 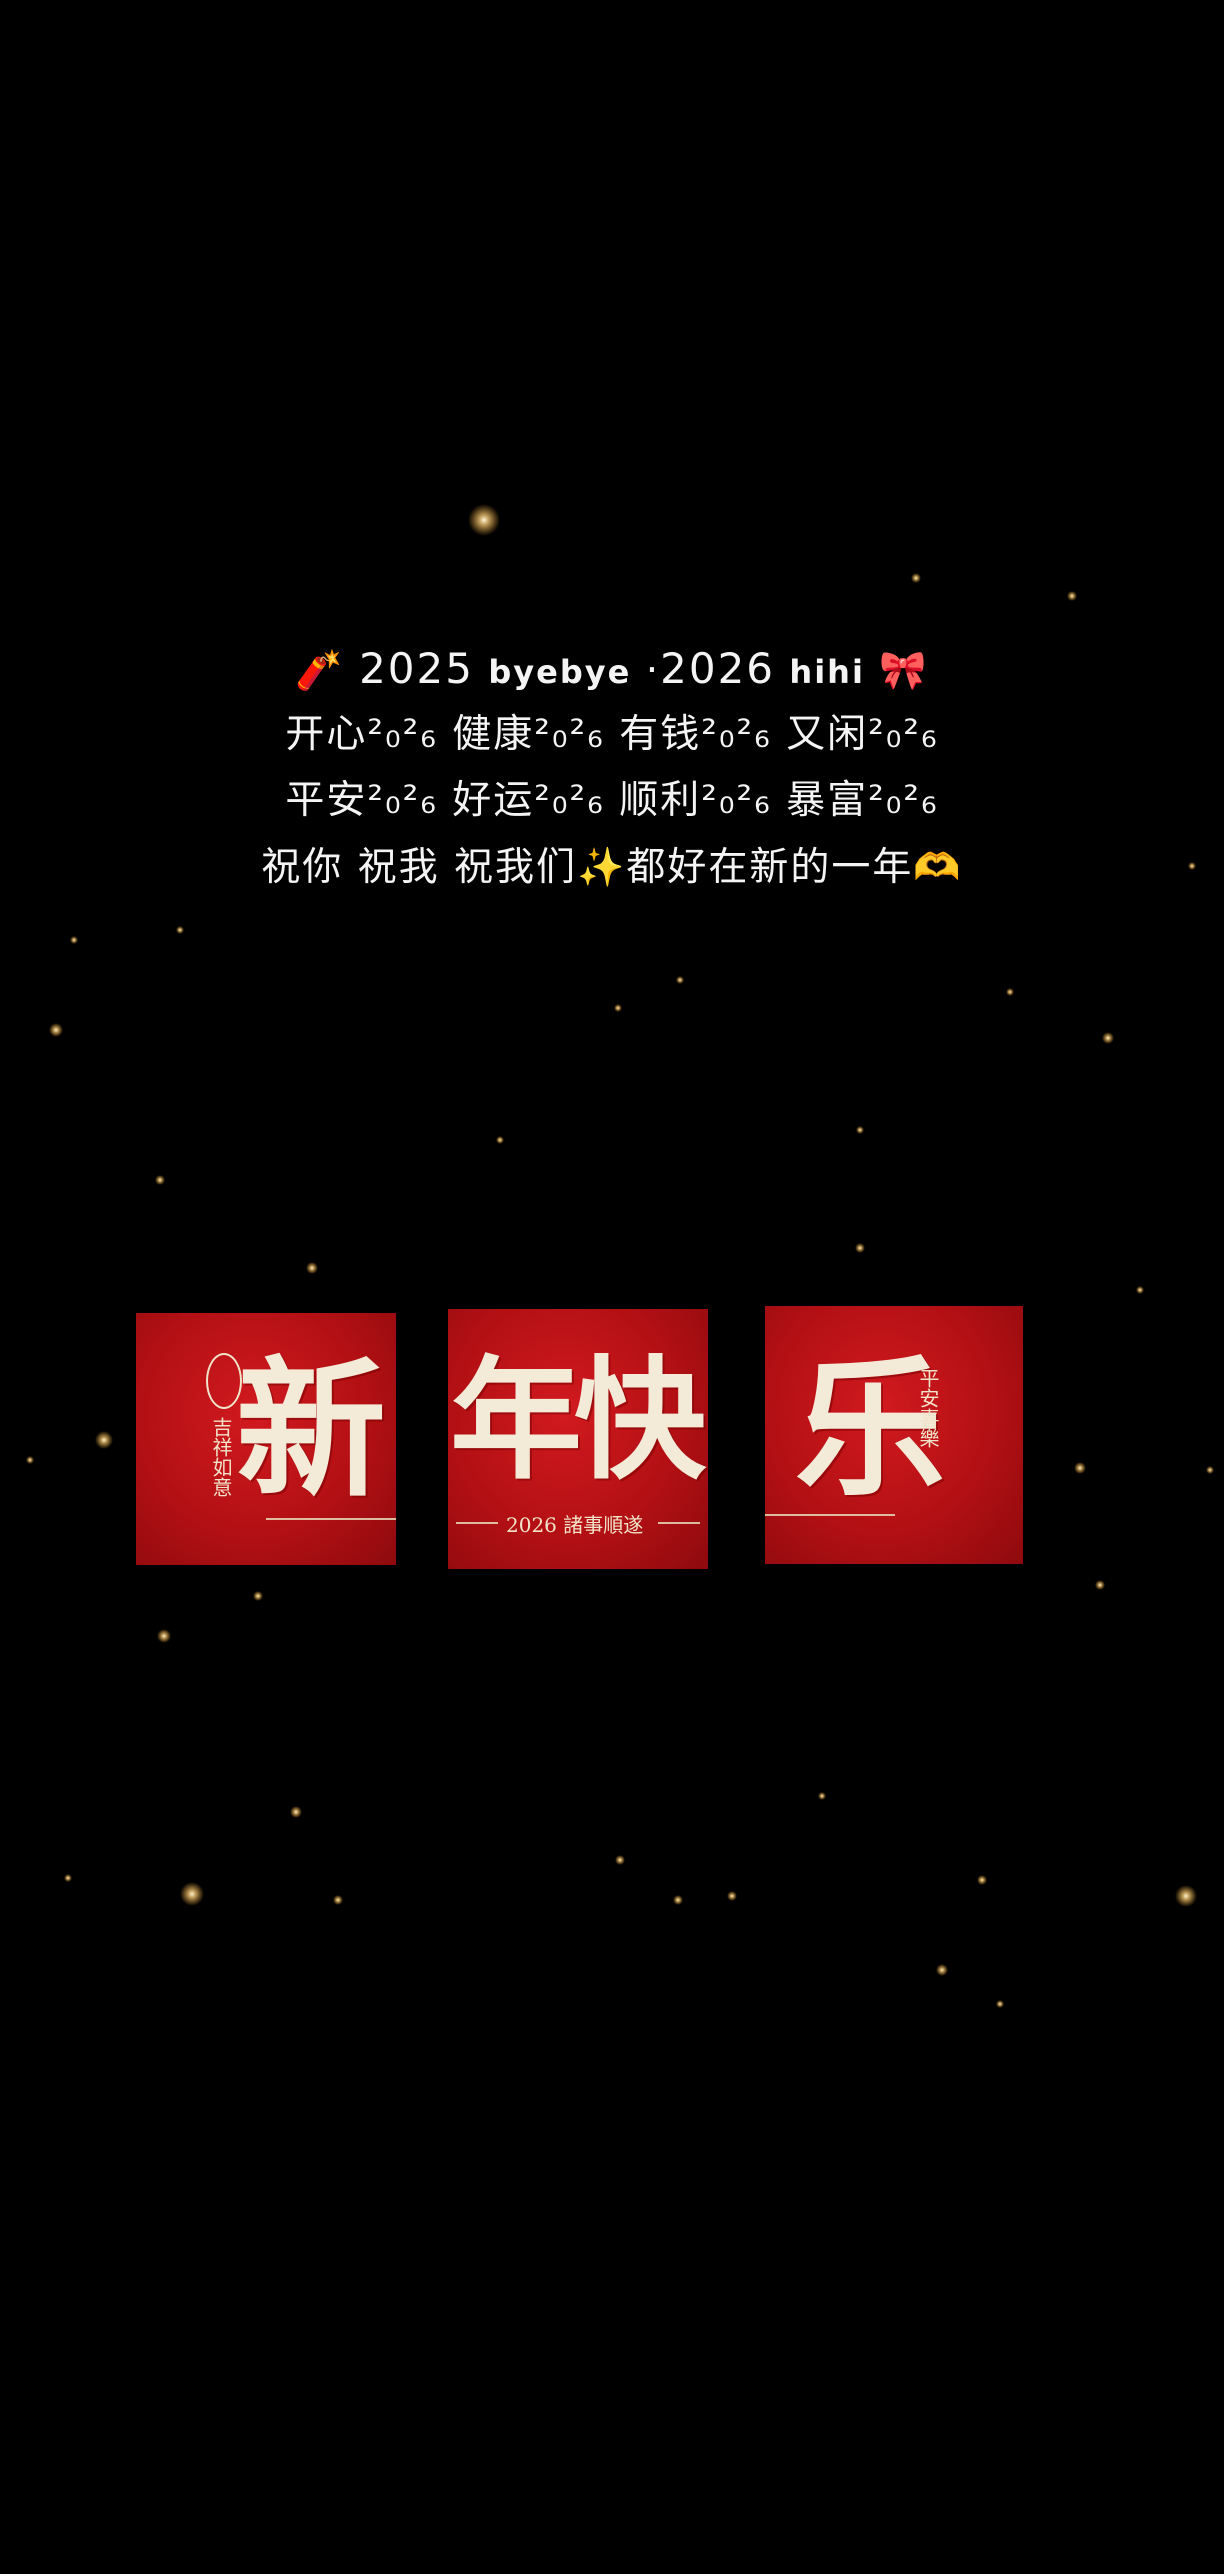 What do you see at coordinates (612, 800) in the screenshot?
I see `caption-line-3: 平安²₀²₆ 好运²₀²₆ 顺利²₀²₆ 暴富²₀²₆` at bounding box center [612, 800].